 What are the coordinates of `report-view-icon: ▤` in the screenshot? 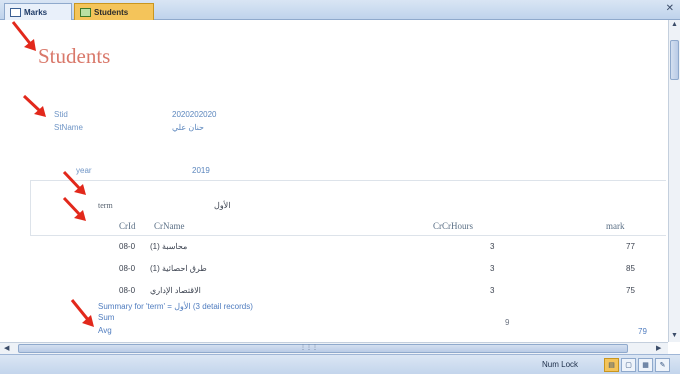 It's located at (611, 365).